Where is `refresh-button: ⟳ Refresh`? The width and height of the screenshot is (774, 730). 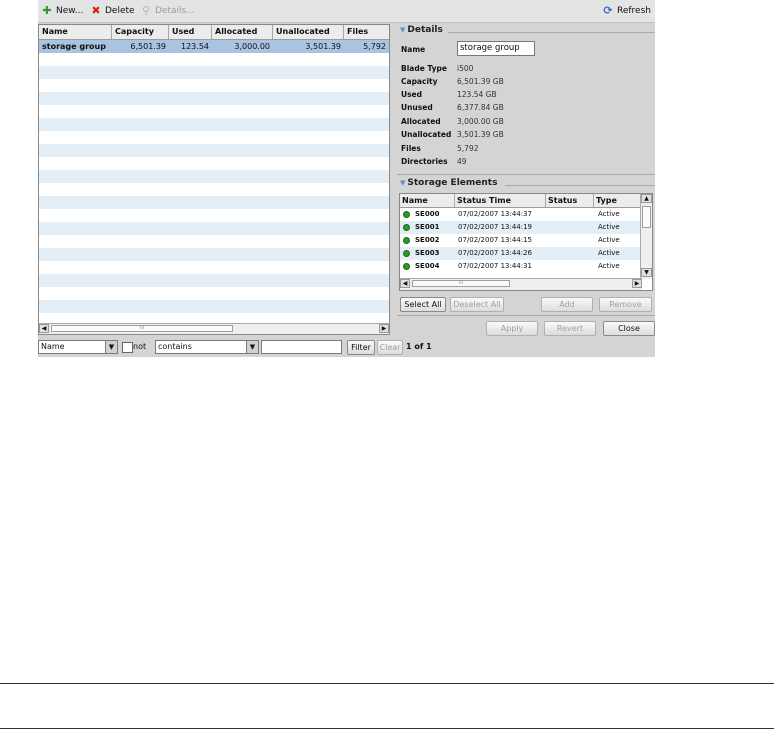 refresh-button: ⟳ Refresh is located at coordinates (626, 11).